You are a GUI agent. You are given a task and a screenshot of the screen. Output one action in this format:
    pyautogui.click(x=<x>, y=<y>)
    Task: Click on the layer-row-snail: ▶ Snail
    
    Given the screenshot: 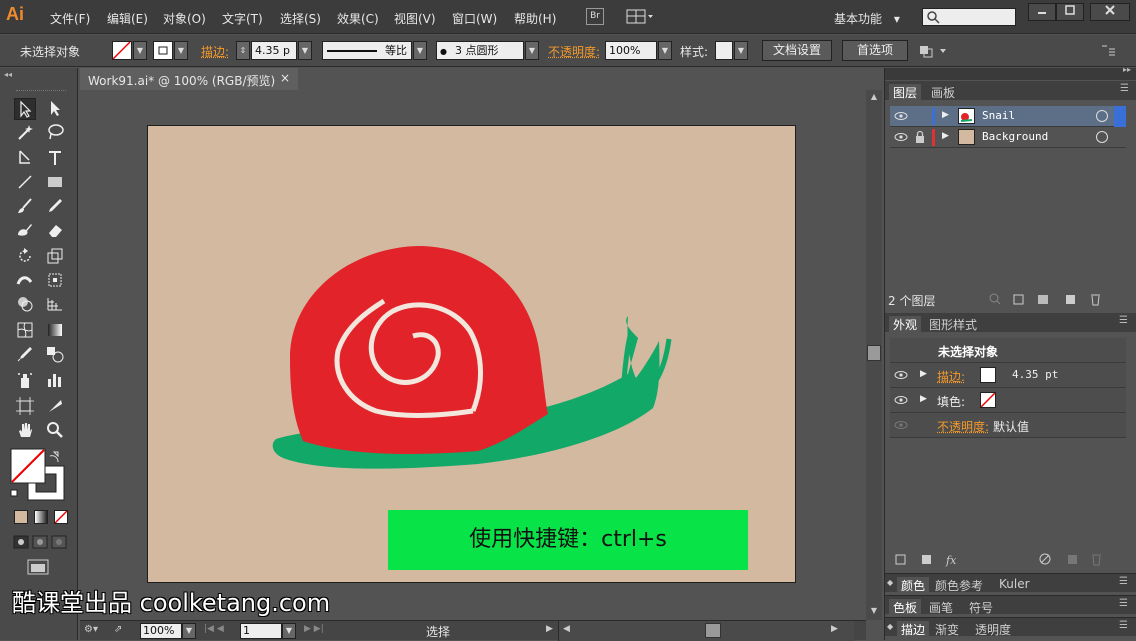 What is the action you would take?
    pyautogui.click(x=1008, y=116)
    